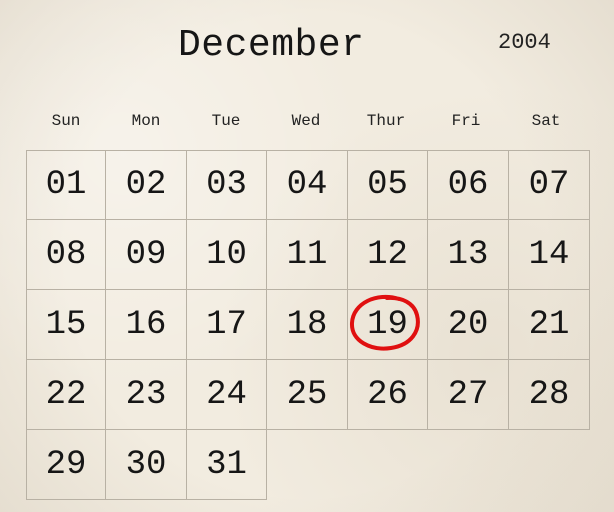  Describe the element at coordinates (386, 121) in the screenshot. I see `weekday-thu: Thur` at that location.